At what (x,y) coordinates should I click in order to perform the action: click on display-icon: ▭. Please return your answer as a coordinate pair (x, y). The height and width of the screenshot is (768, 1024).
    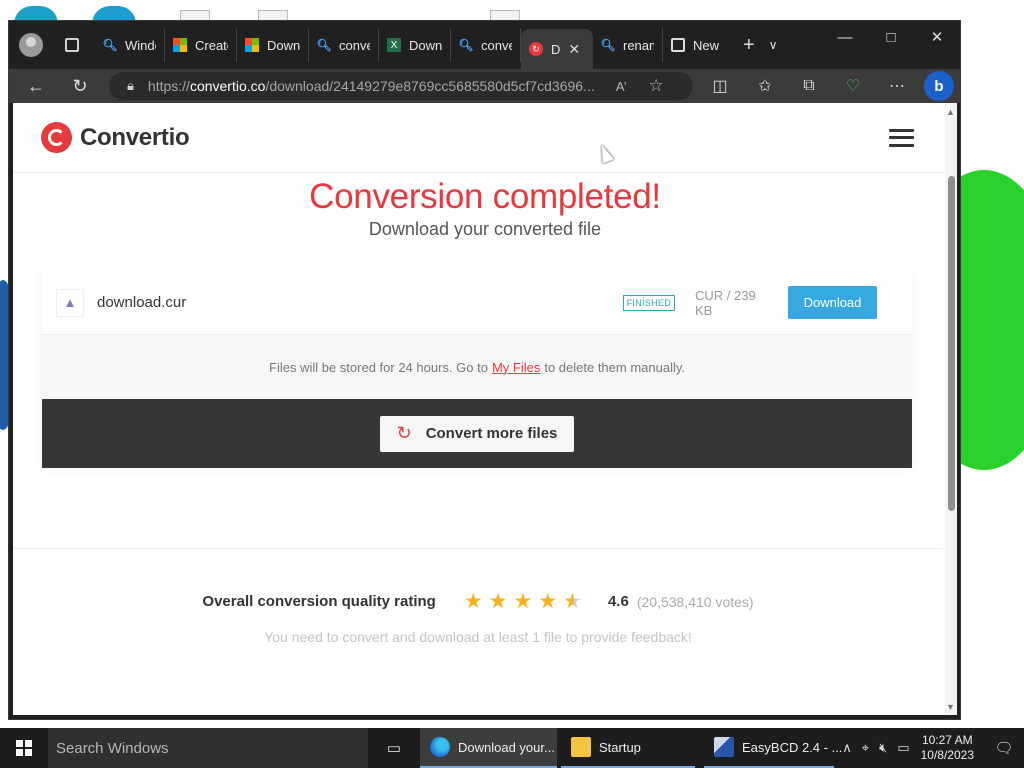
    Looking at the image, I should click on (903, 748).